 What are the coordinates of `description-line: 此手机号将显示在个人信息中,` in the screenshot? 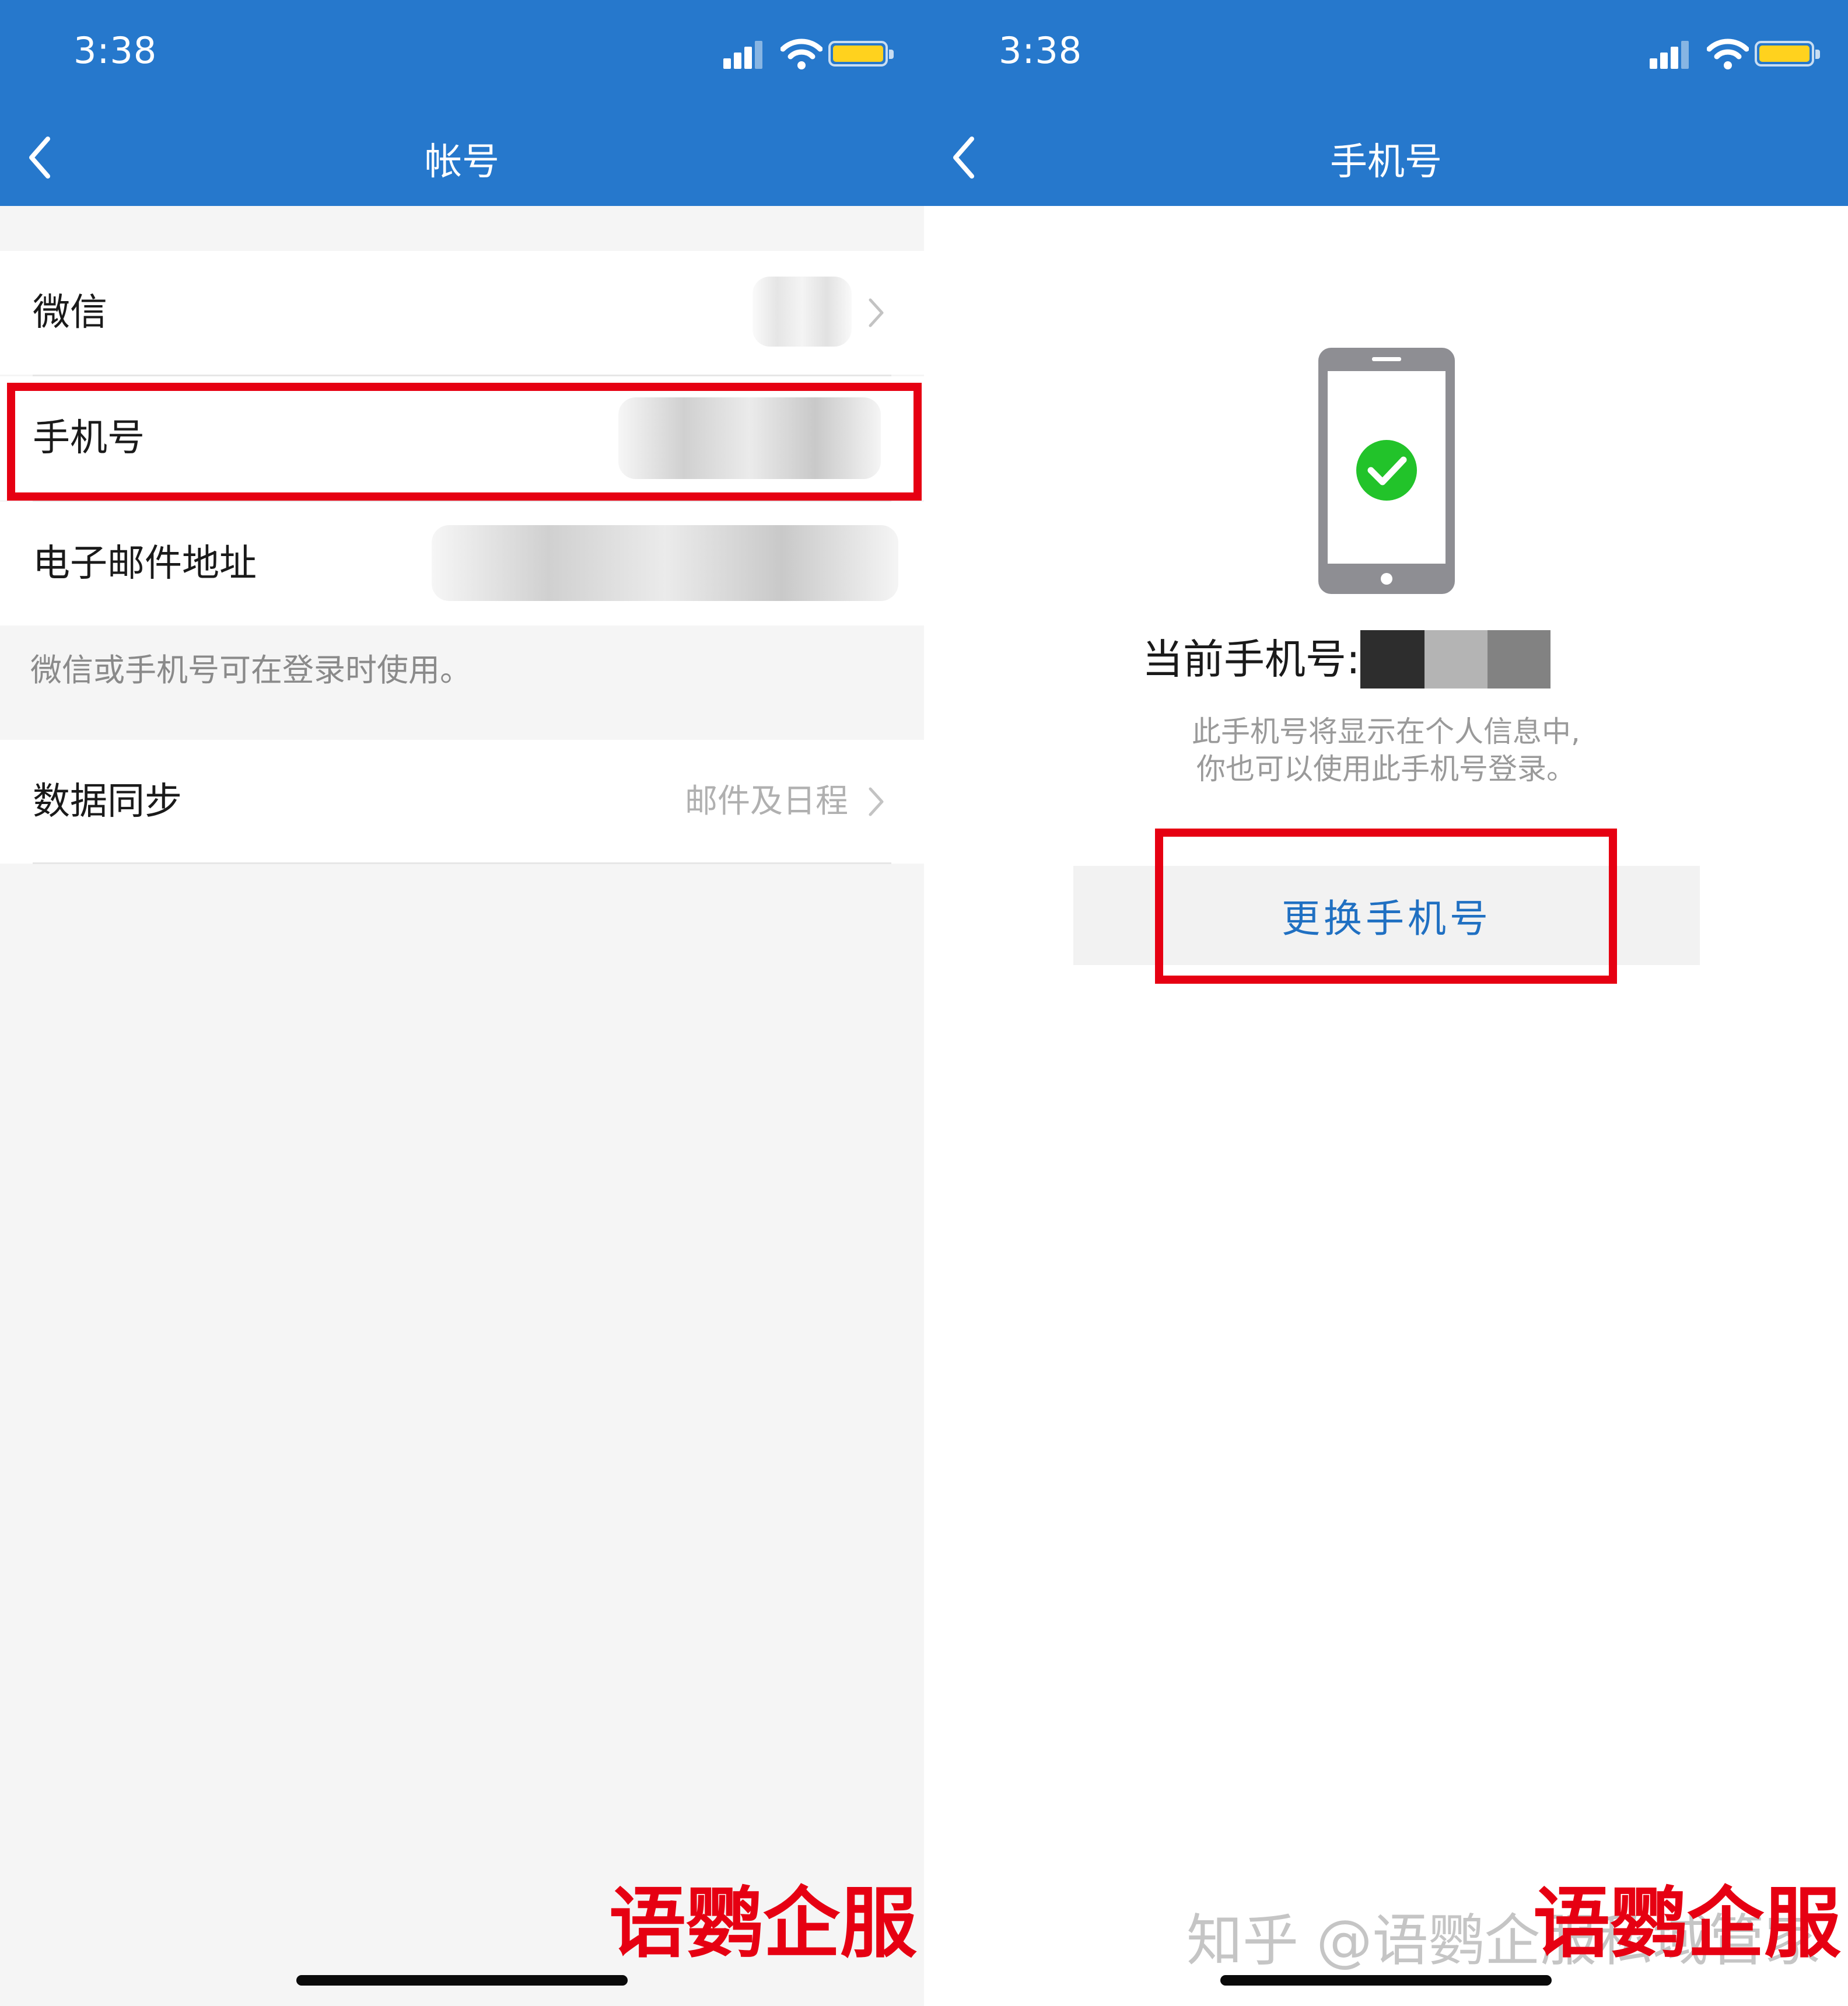 It's located at (1386, 732).